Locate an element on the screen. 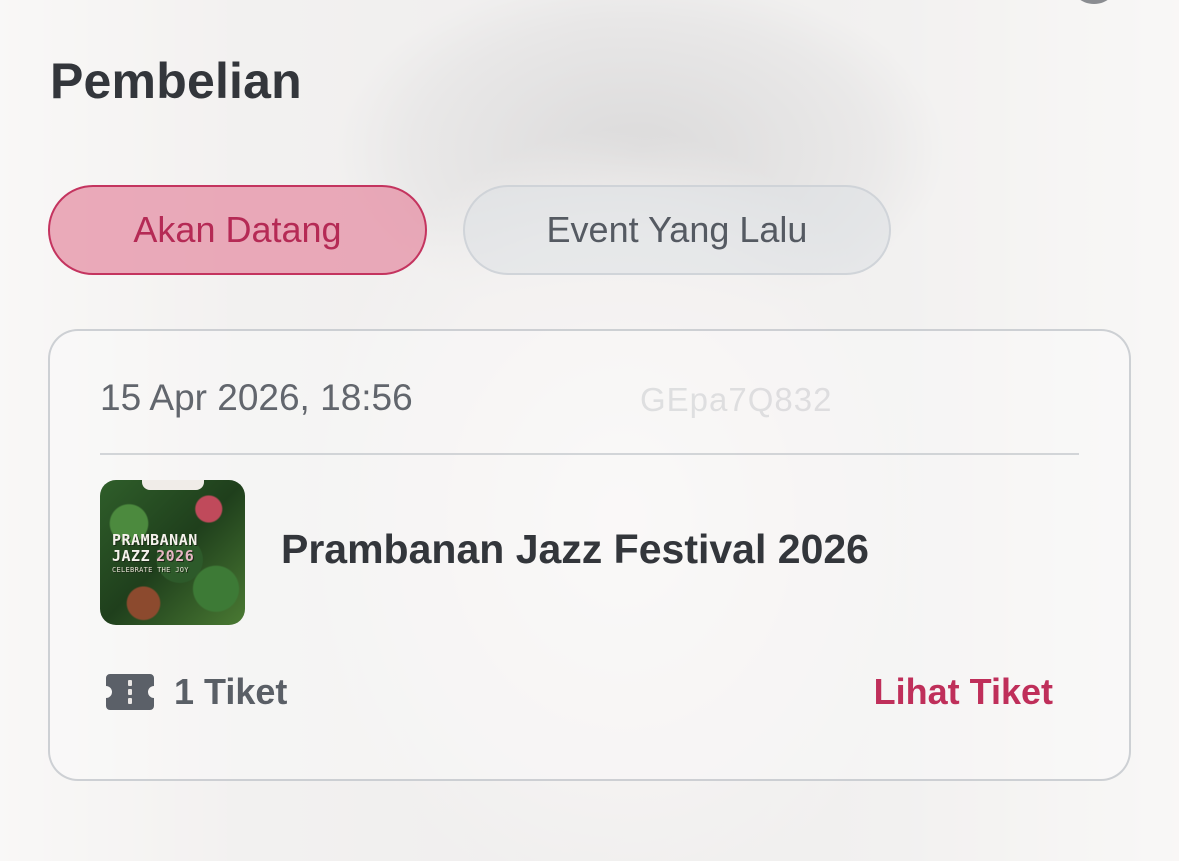  poster-notch is located at coordinates (172, 485).